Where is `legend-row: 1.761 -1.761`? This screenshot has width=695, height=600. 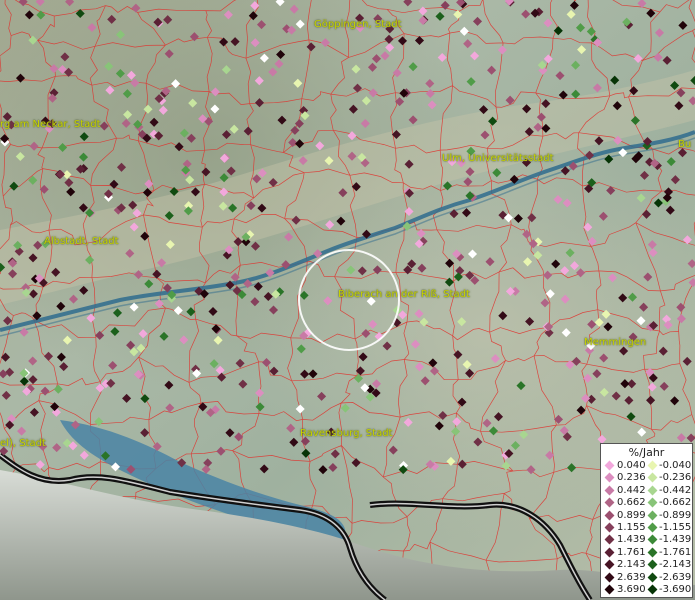 legend-row: 1.761 -1.761 is located at coordinates (646, 553).